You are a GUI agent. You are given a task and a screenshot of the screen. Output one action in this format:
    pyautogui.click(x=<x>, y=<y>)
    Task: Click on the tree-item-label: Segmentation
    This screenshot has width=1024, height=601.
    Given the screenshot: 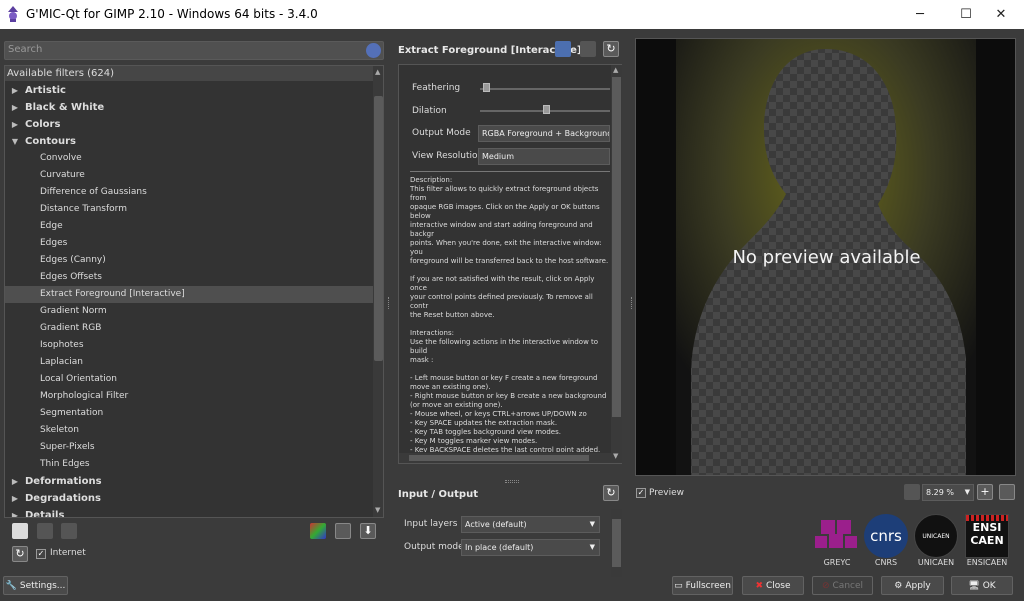 What is the action you would take?
    pyautogui.click(x=72, y=413)
    